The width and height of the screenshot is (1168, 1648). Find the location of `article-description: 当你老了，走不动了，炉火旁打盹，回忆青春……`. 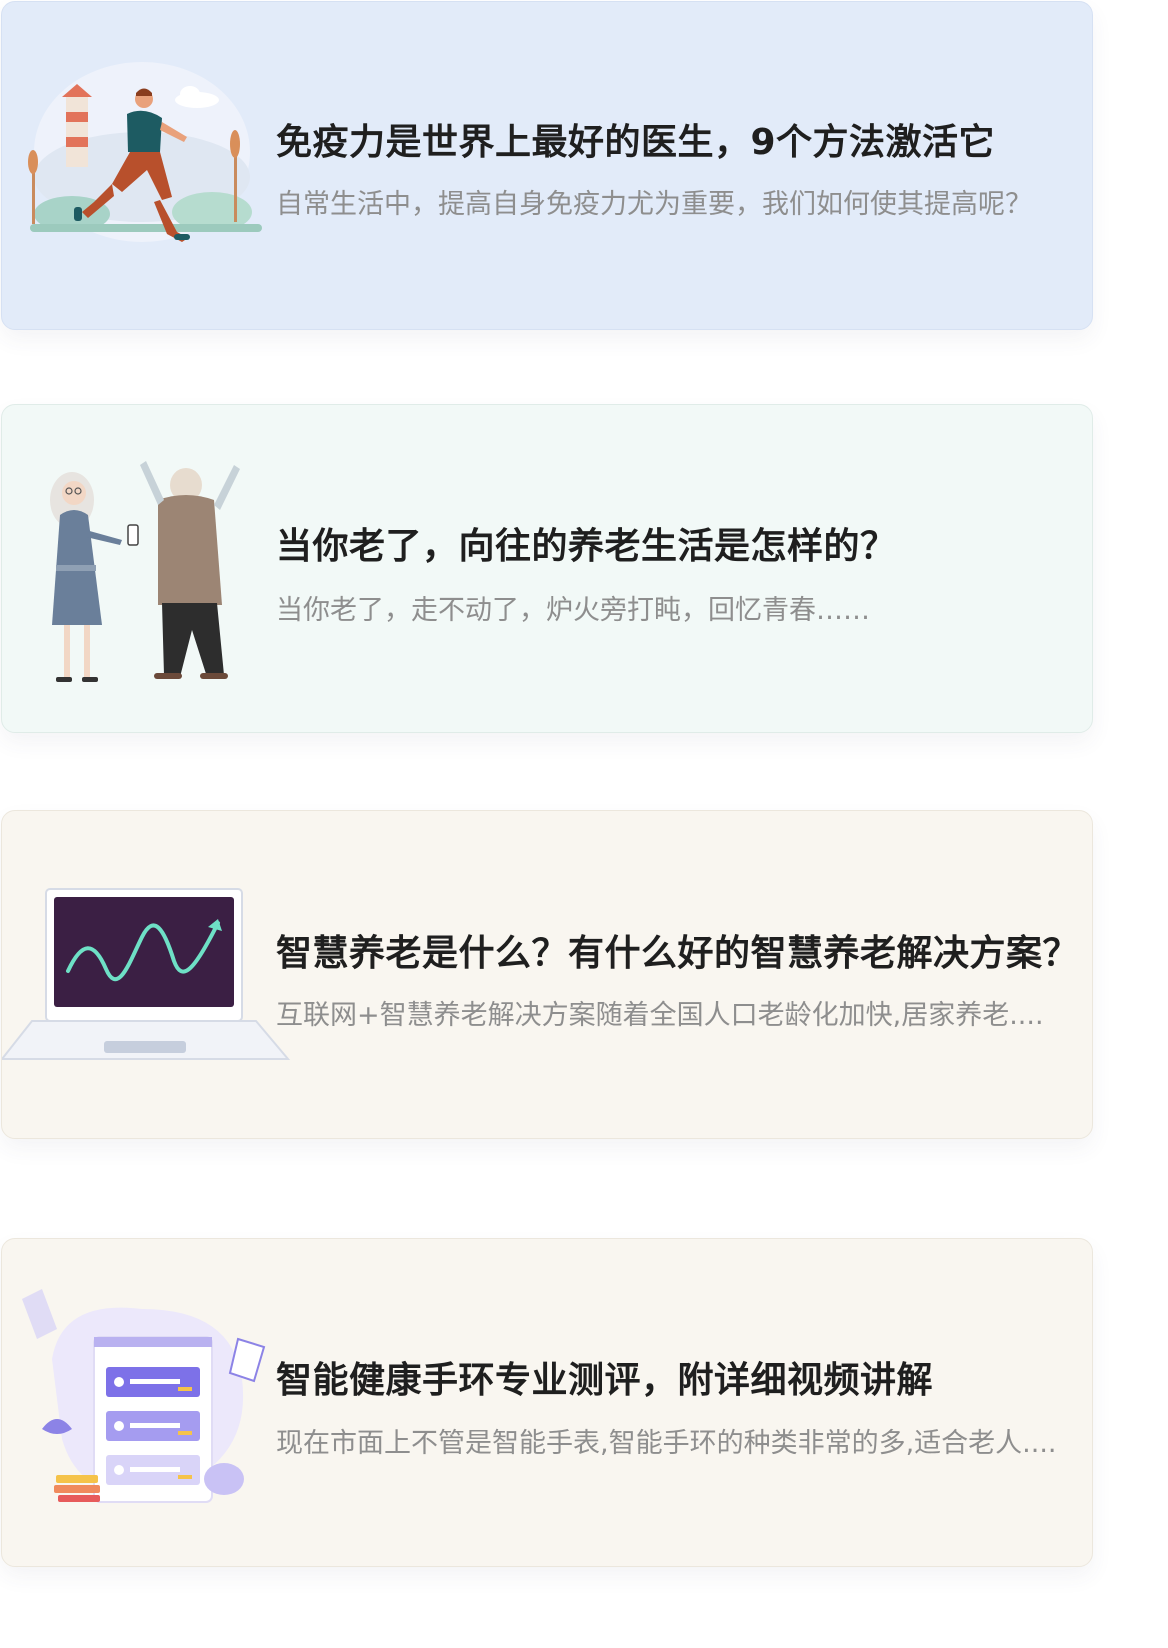

article-description: 当你老了，走不动了，炉火旁打盹，回忆青春…… is located at coordinates (573, 610).